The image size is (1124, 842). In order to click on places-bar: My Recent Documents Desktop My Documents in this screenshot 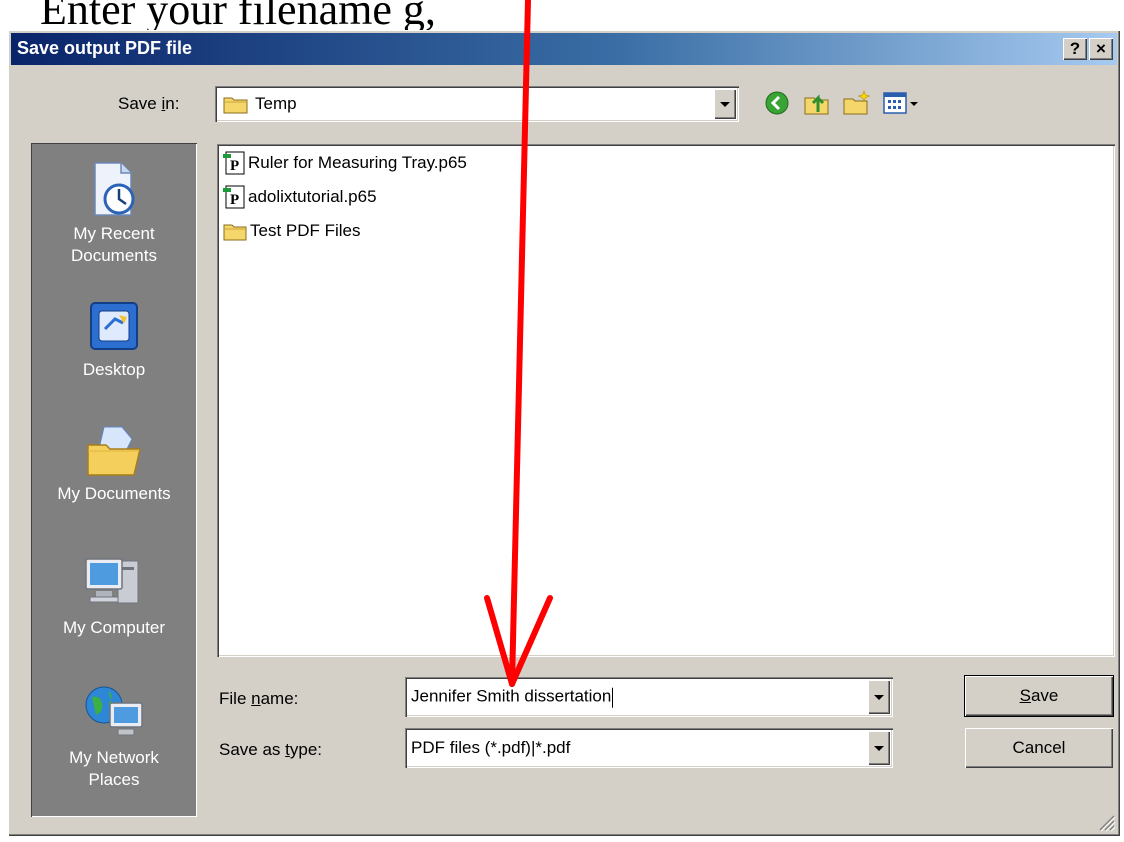, I will do `click(114, 480)`.